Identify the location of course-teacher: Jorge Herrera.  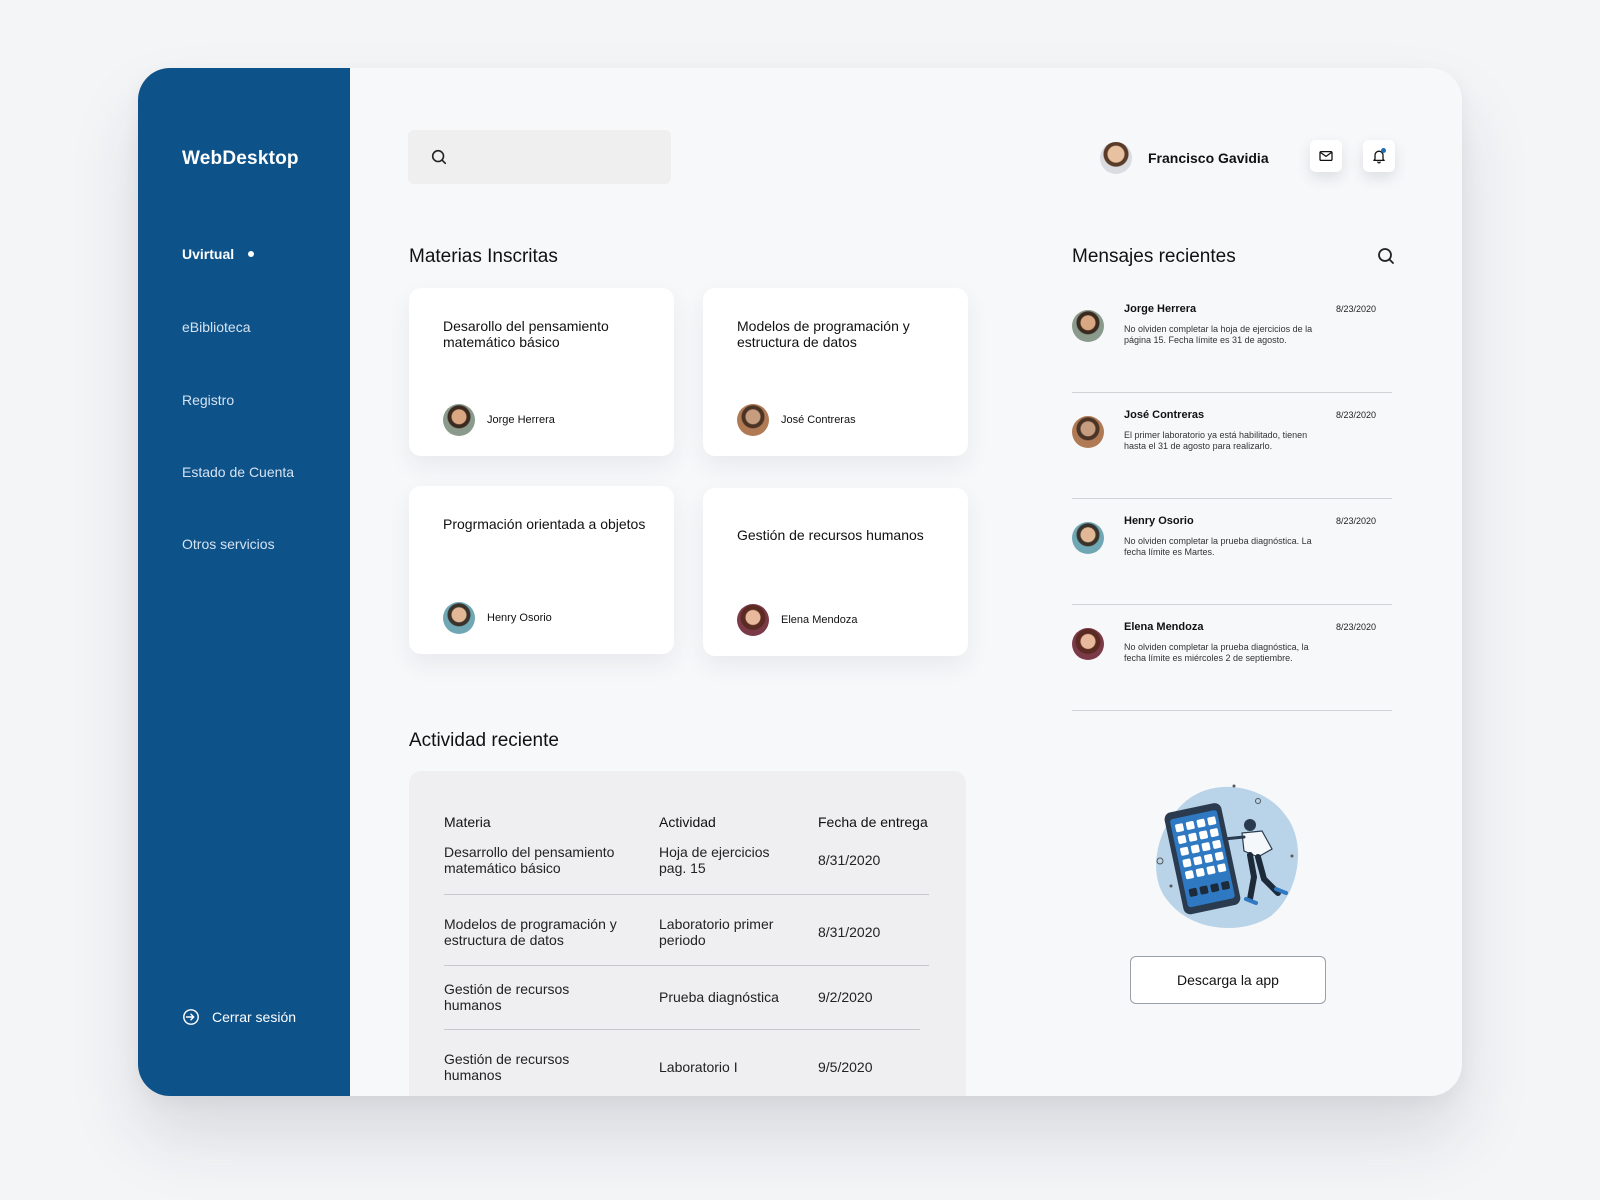
(499, 420).